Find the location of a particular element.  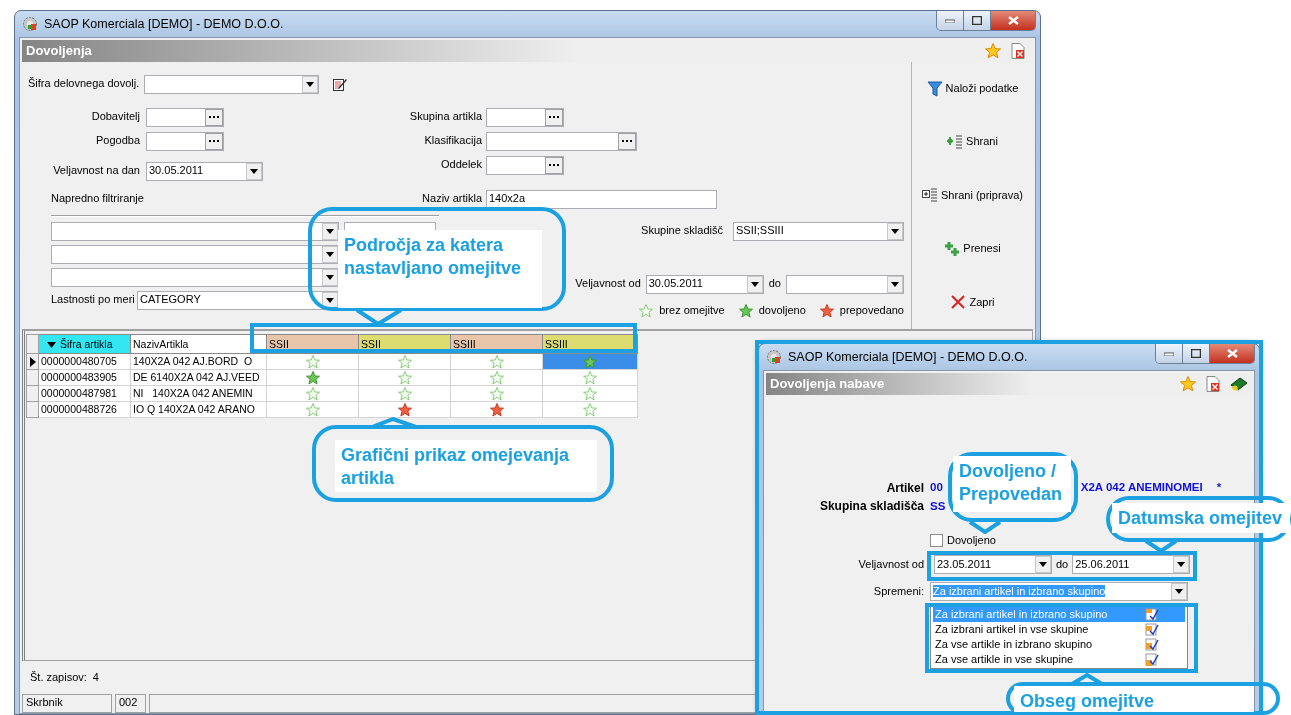

field-label: Pogodba is located at coordinates (117, 141).